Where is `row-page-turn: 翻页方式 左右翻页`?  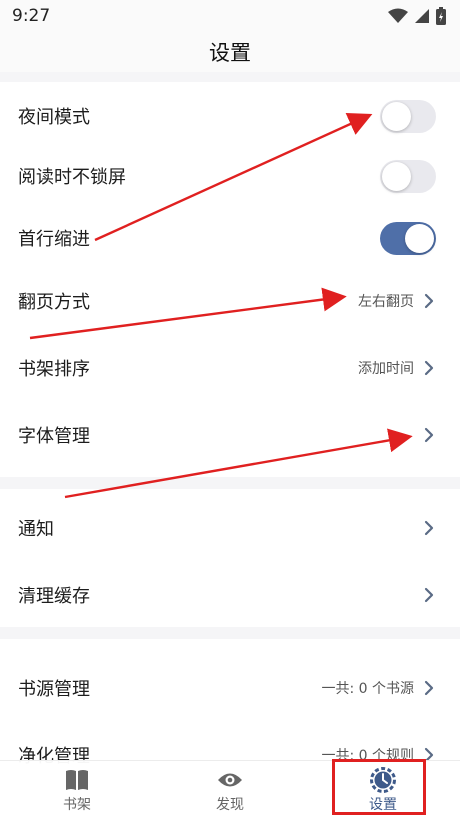 row-page-turn: 翻页方式 左右翻页 is located at coordinates (230, 301).